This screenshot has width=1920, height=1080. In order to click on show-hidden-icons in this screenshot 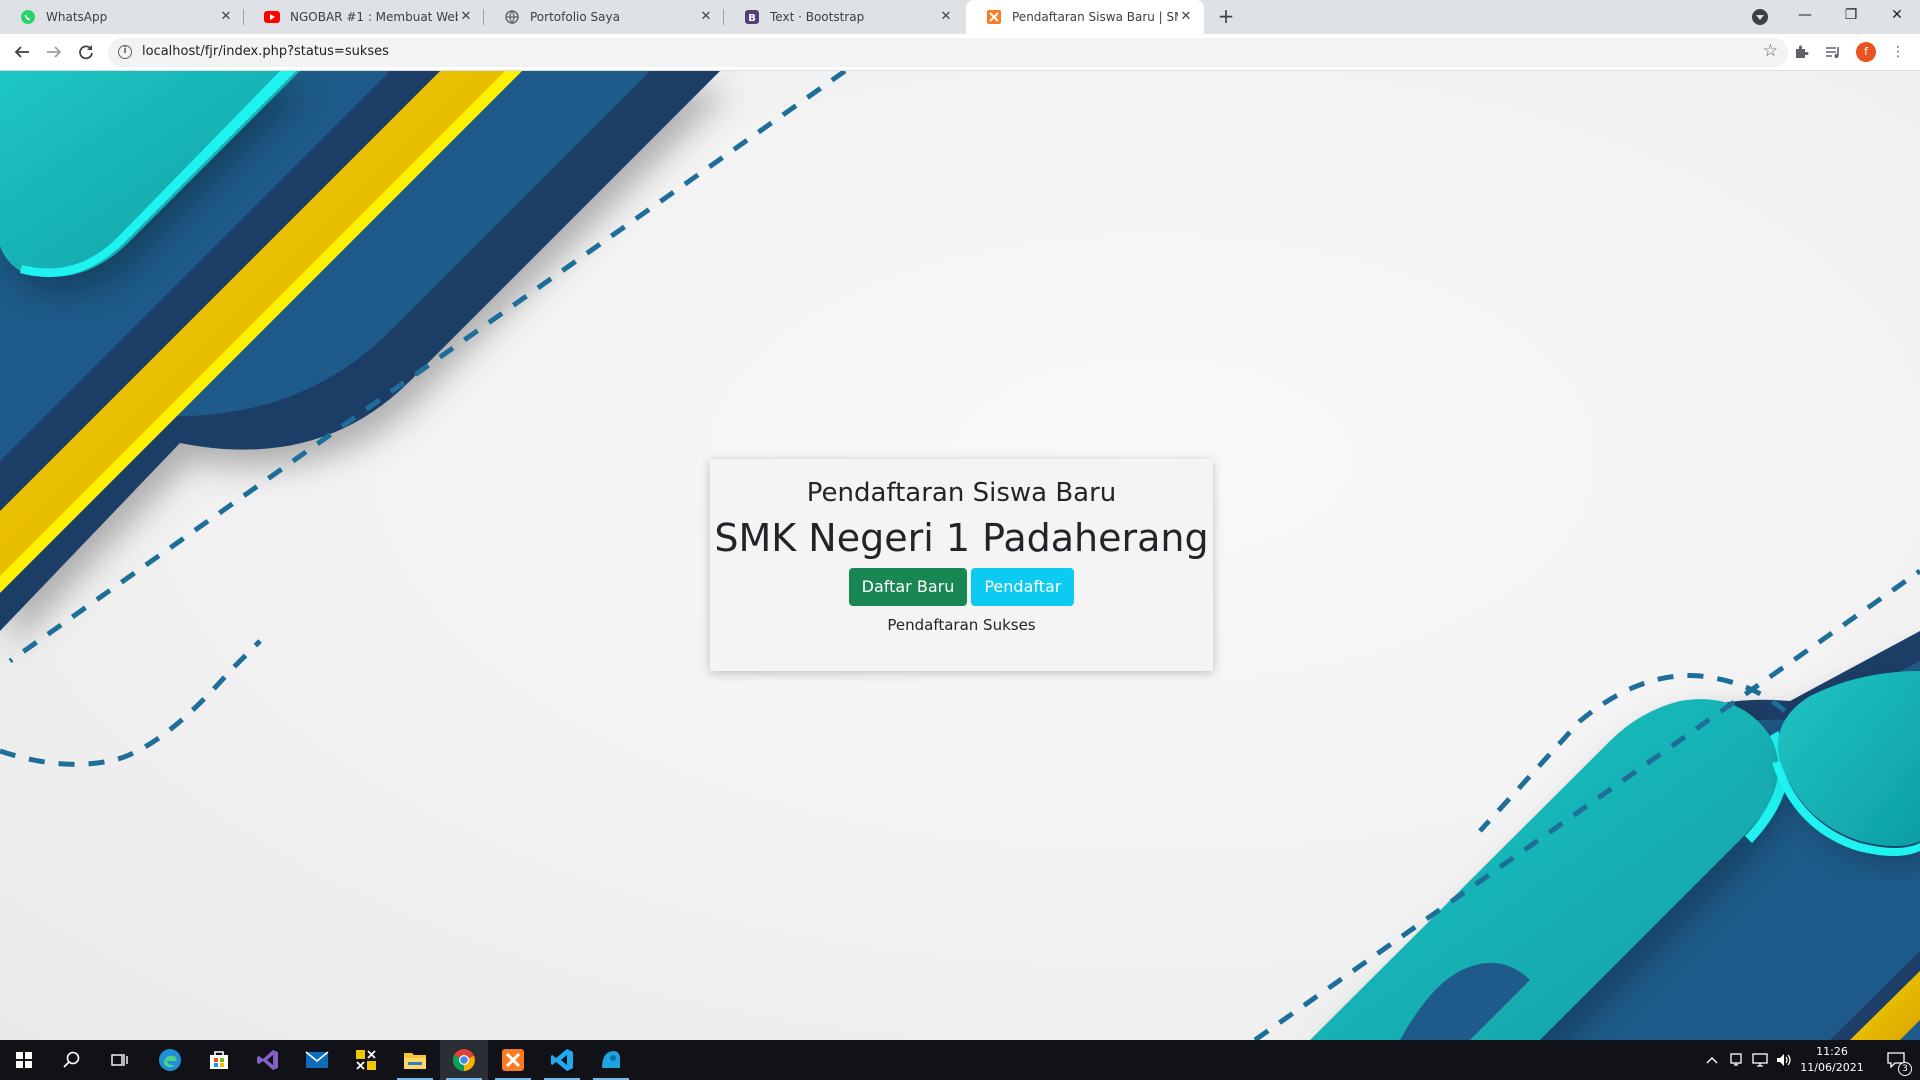, I will do `click(1712, 1060)`.